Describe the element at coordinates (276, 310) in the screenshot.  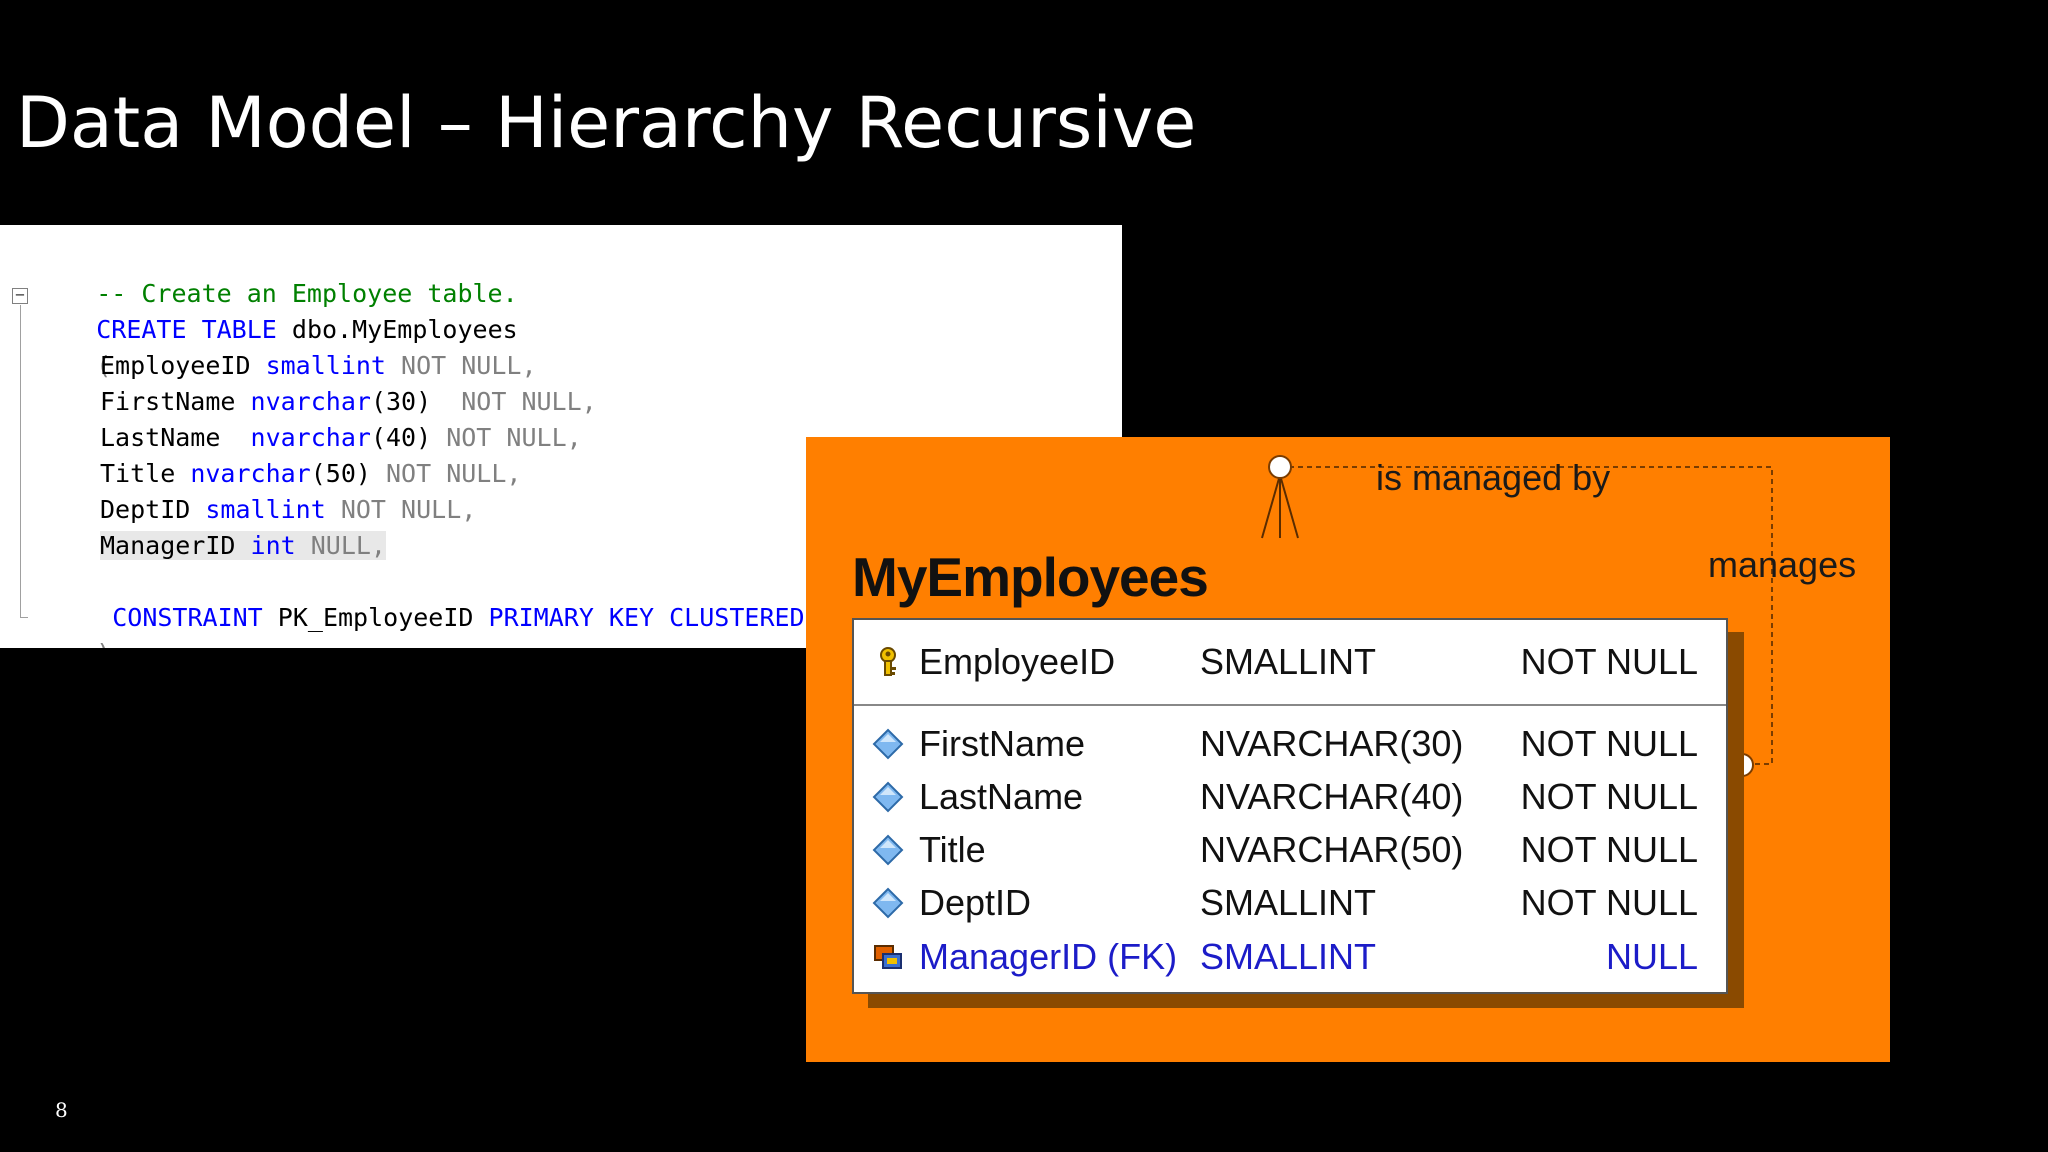
I see `code-line-create: CREATE TABLE dbo.MyEmployees` at that location.